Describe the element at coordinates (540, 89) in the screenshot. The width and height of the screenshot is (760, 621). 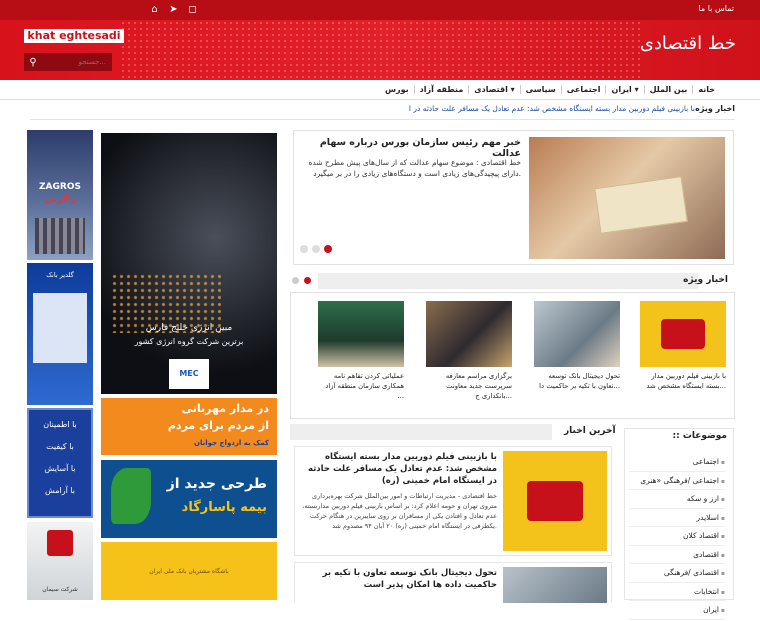
I see `nav-item-political: سیاسی` at that location.